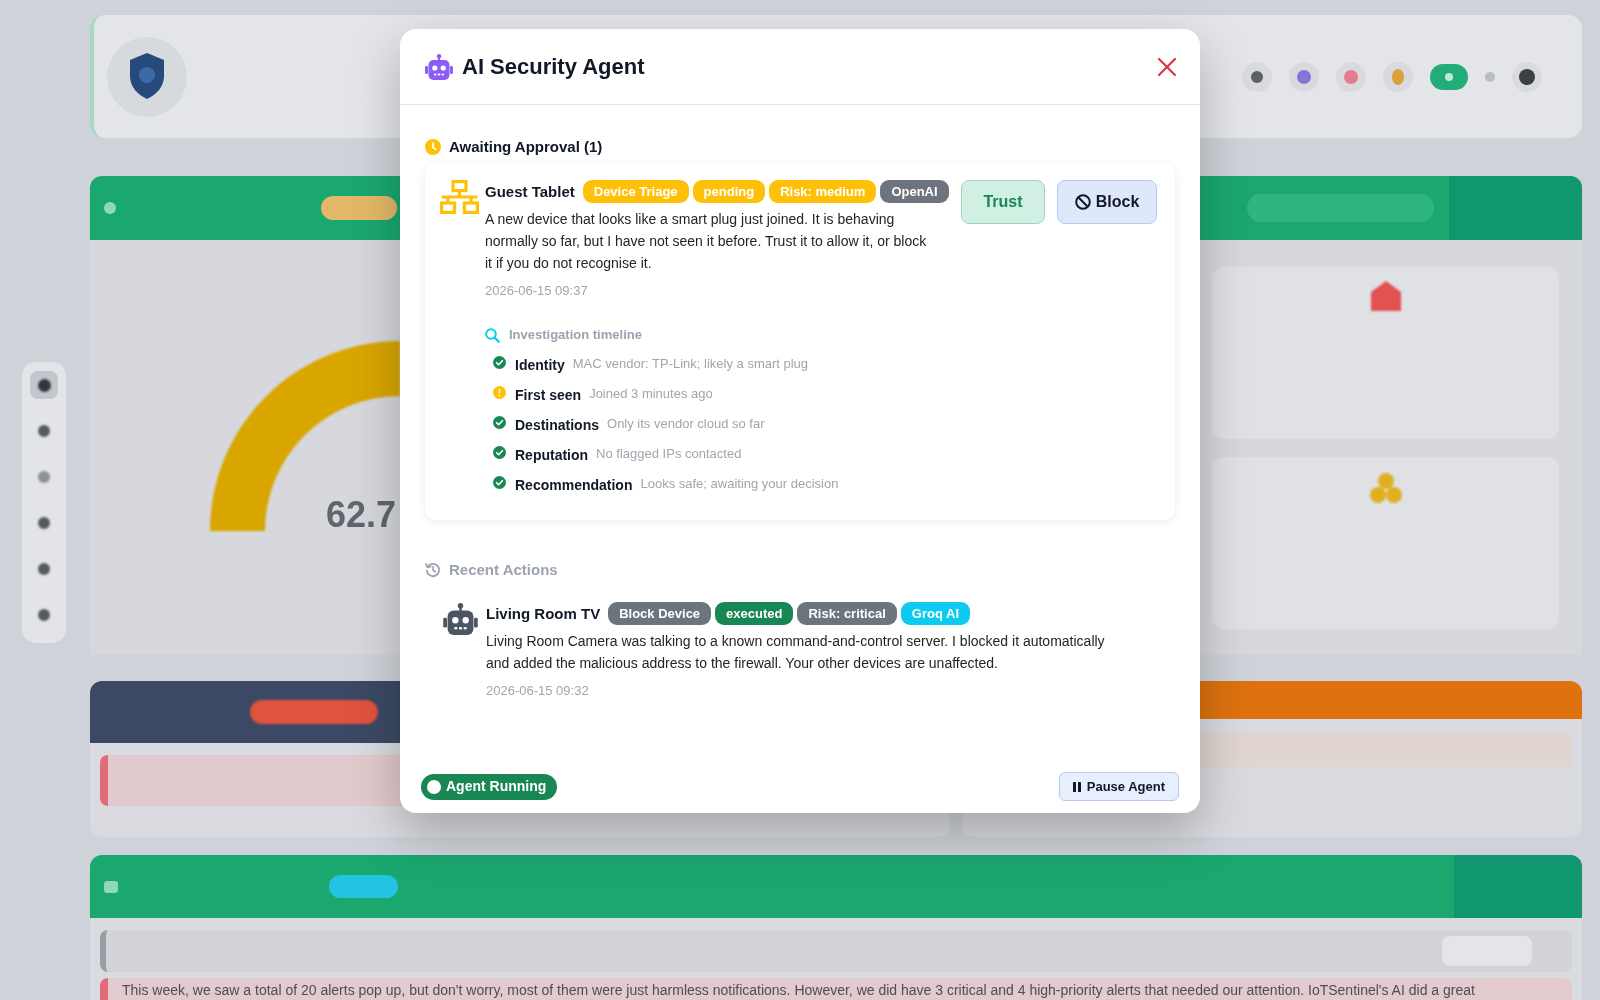 The height and width of the screenshot is (1000, 1600). I want to click on clock-icon, so click(433, 147).